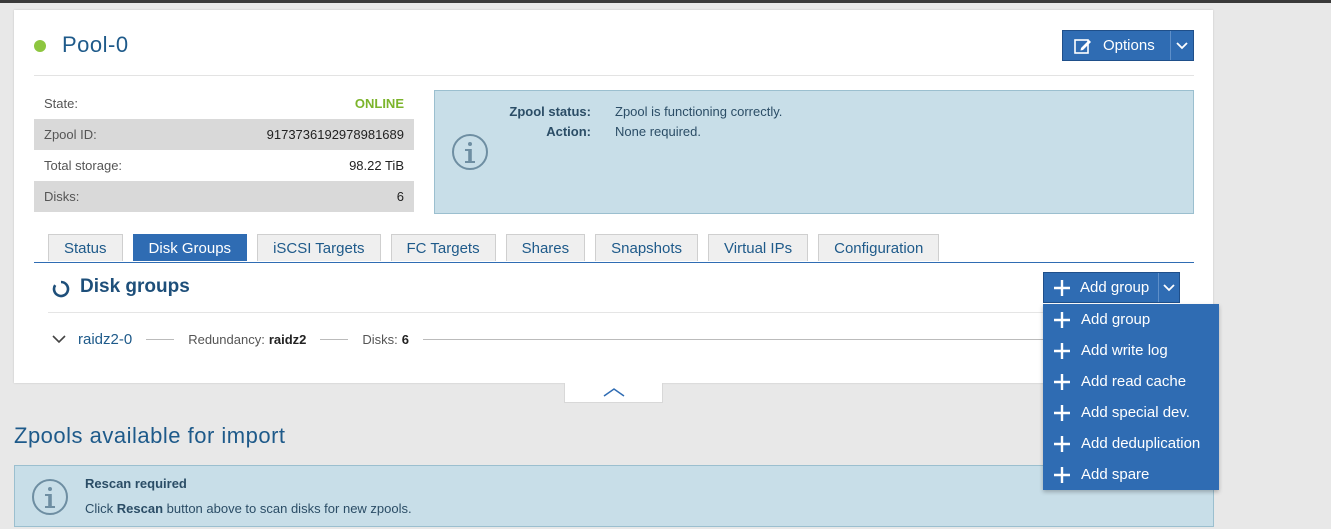 The height and width of the screenshot is (529, 1331). Describe the element at coordinates (1115, 287) in the screenshot. I see `add-group-label: Add group` at that location.